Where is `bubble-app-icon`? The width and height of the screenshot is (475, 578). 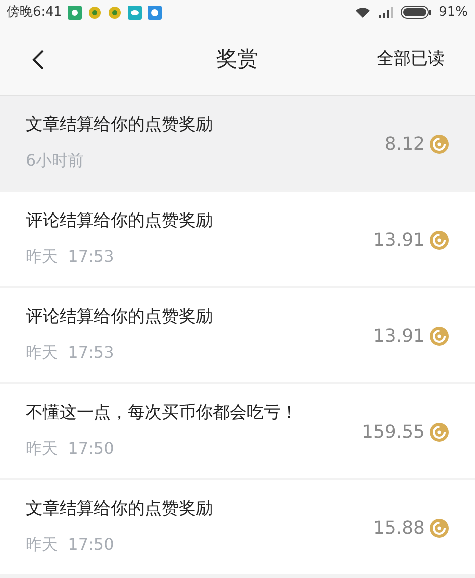
bubble-app-icon is located at coordinates (155, 13).